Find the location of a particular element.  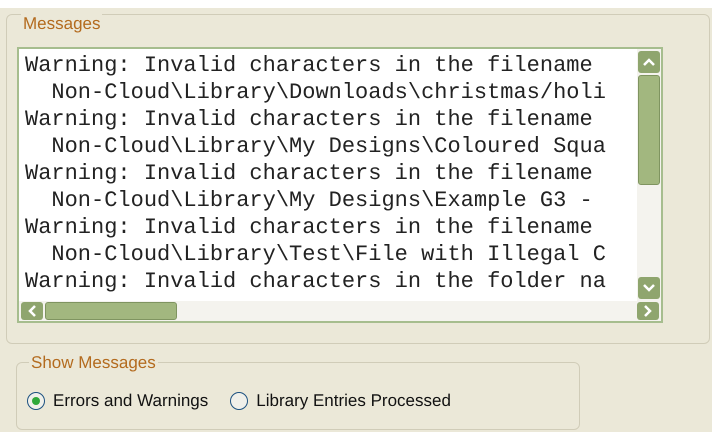

scroll-down-icon is located at coordinates (649, 288).